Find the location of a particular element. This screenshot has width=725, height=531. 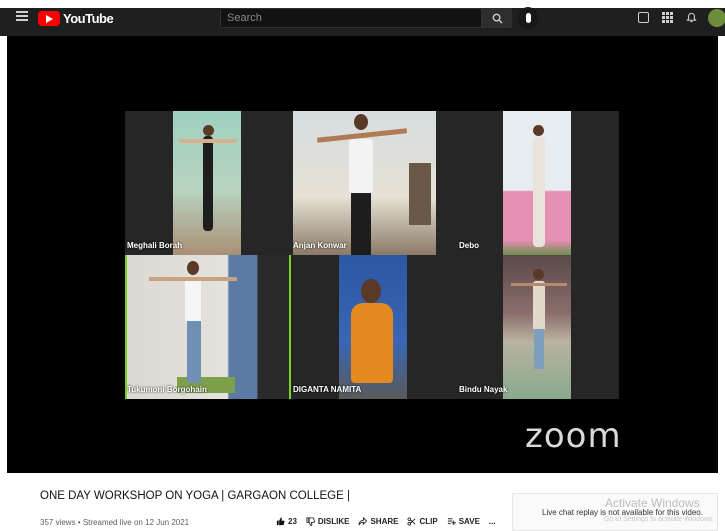

participant-tile-active: Tukumoni Borgohain is located at coordinates (208, 327).